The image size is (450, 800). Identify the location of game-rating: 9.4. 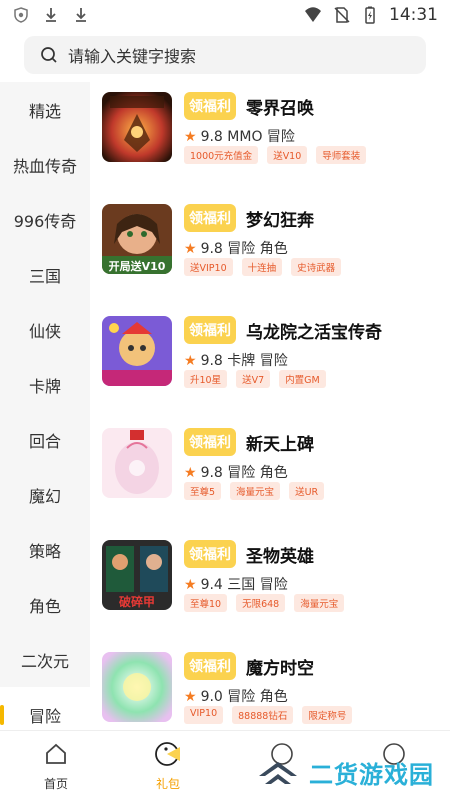
(211, 585).